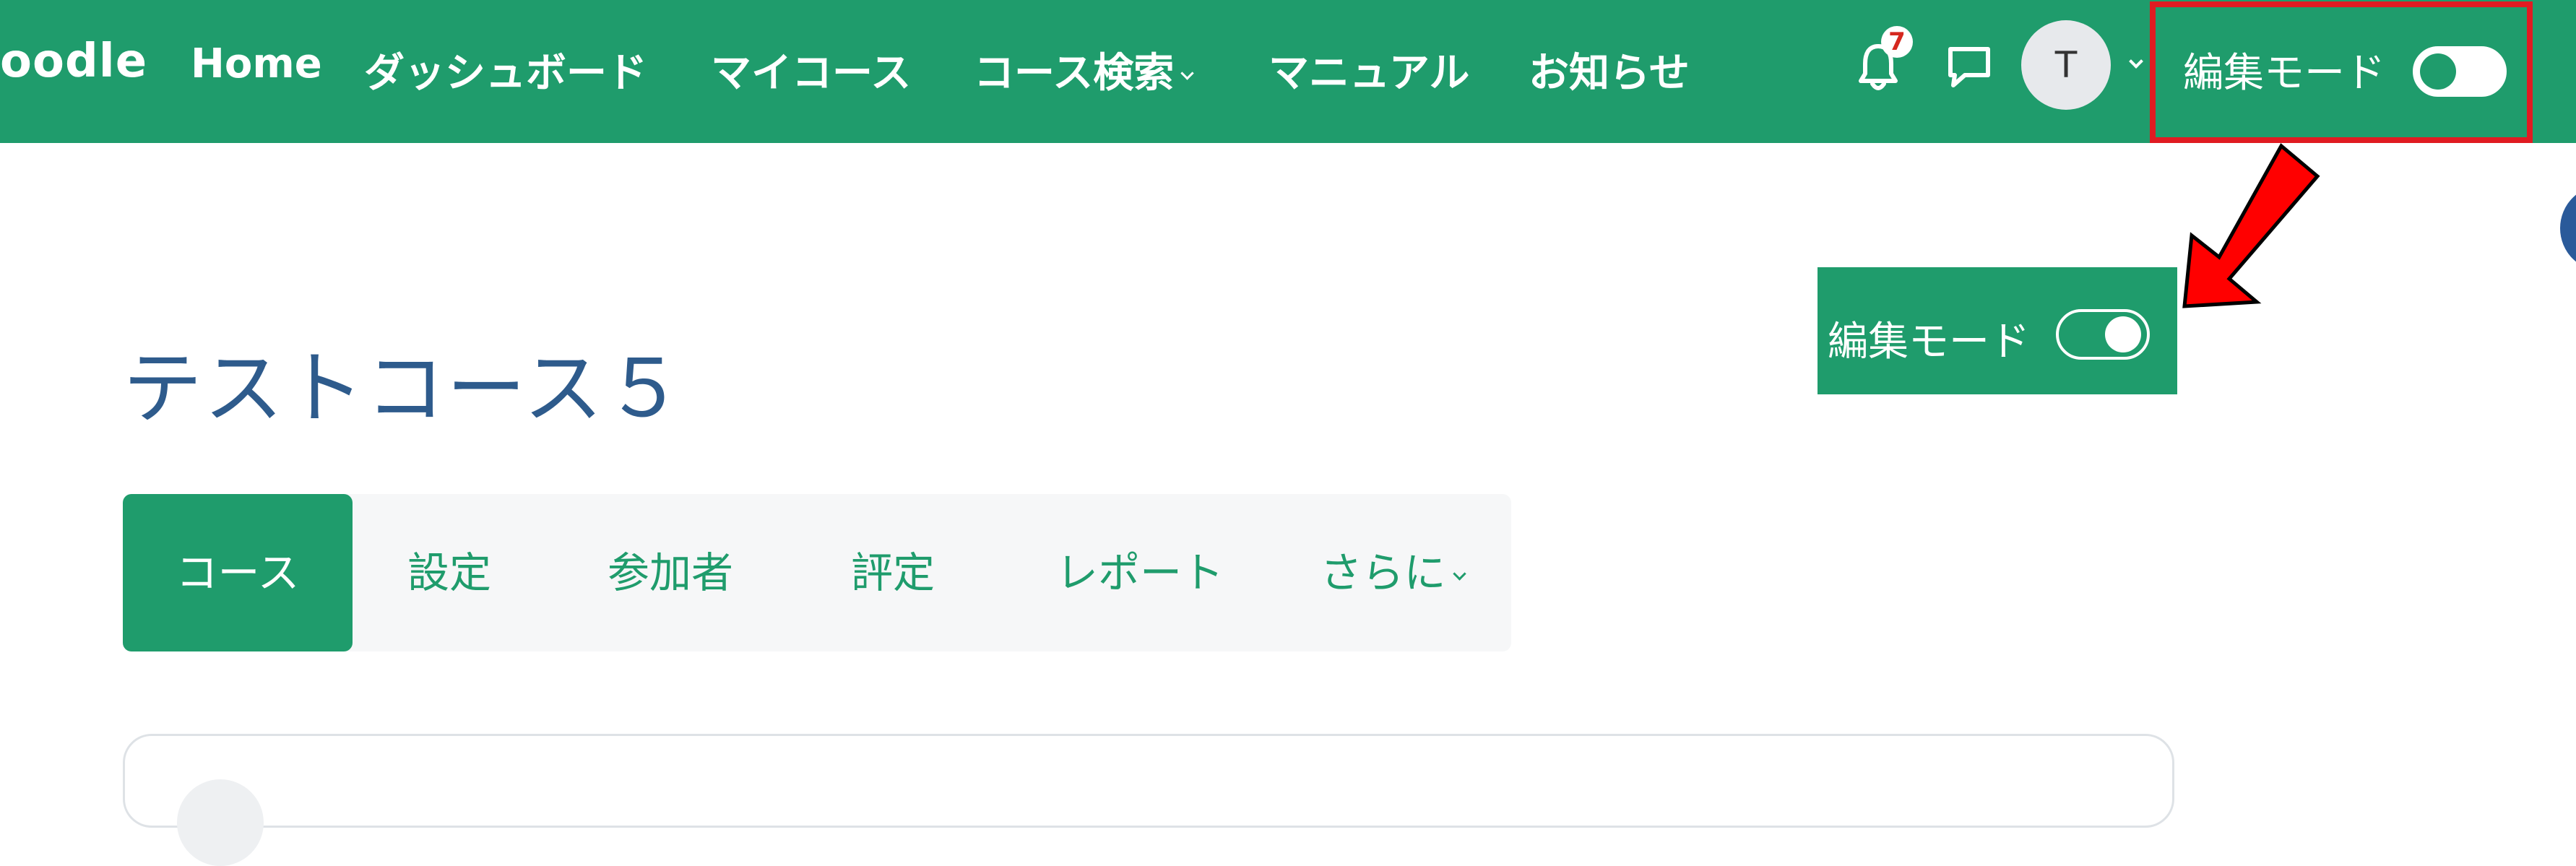 This screenshot has width=2576, height=866. Describe the element at coordinates (2103, 334) in the screenshot. I see `callout-edit-mode-toggle` at that location.